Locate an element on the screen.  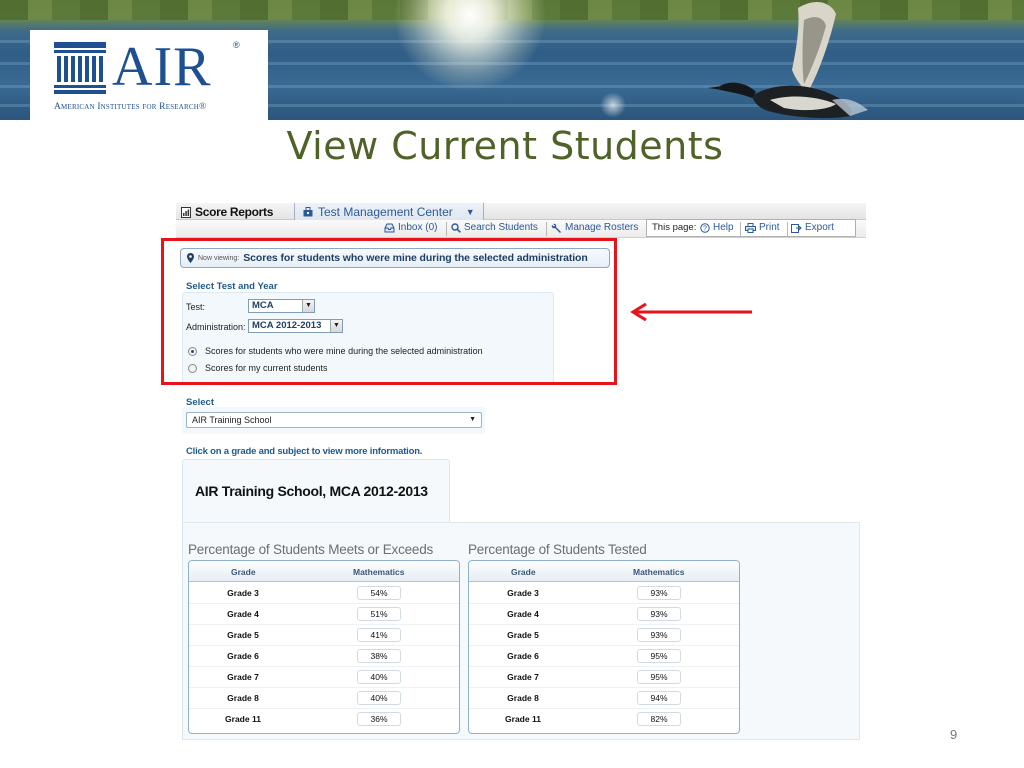
search-students-link: Search Students is located at coordinates (494, 227).